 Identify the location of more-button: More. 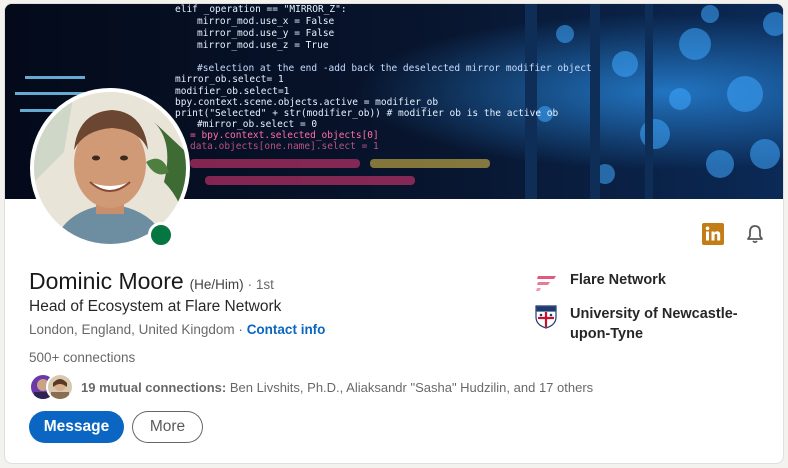
(167, 427).